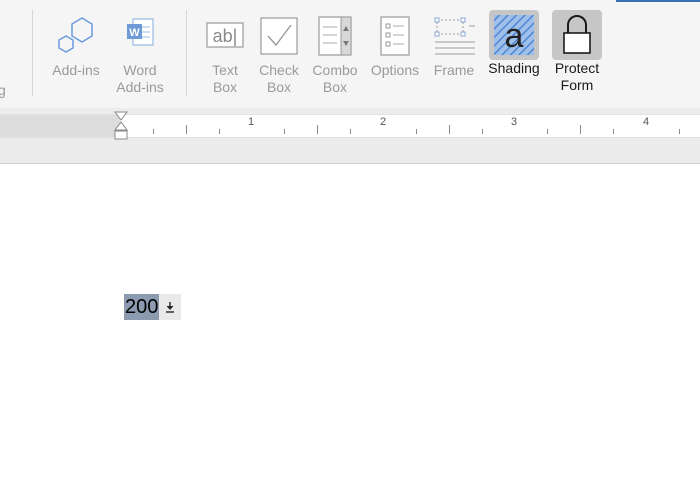  Describe the element at coordinates (577, 35) in the screenshot. I see `padlock-icon` at that location.